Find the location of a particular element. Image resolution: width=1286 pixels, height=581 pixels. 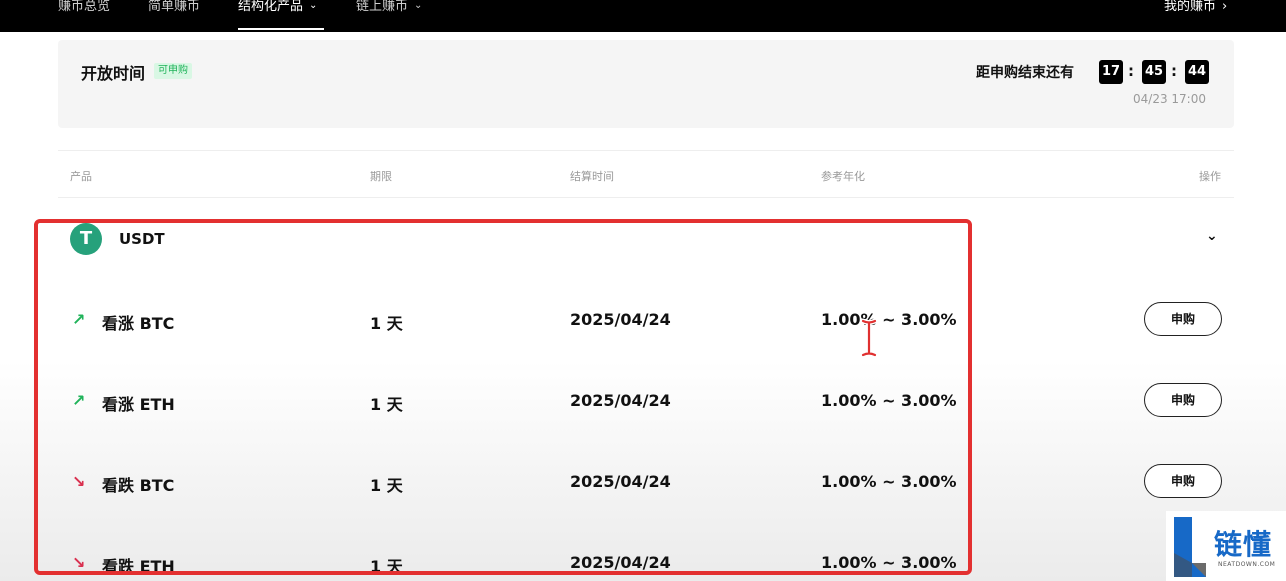

col-header-settlement: 结算时间 is located at coordinates (592, 176).